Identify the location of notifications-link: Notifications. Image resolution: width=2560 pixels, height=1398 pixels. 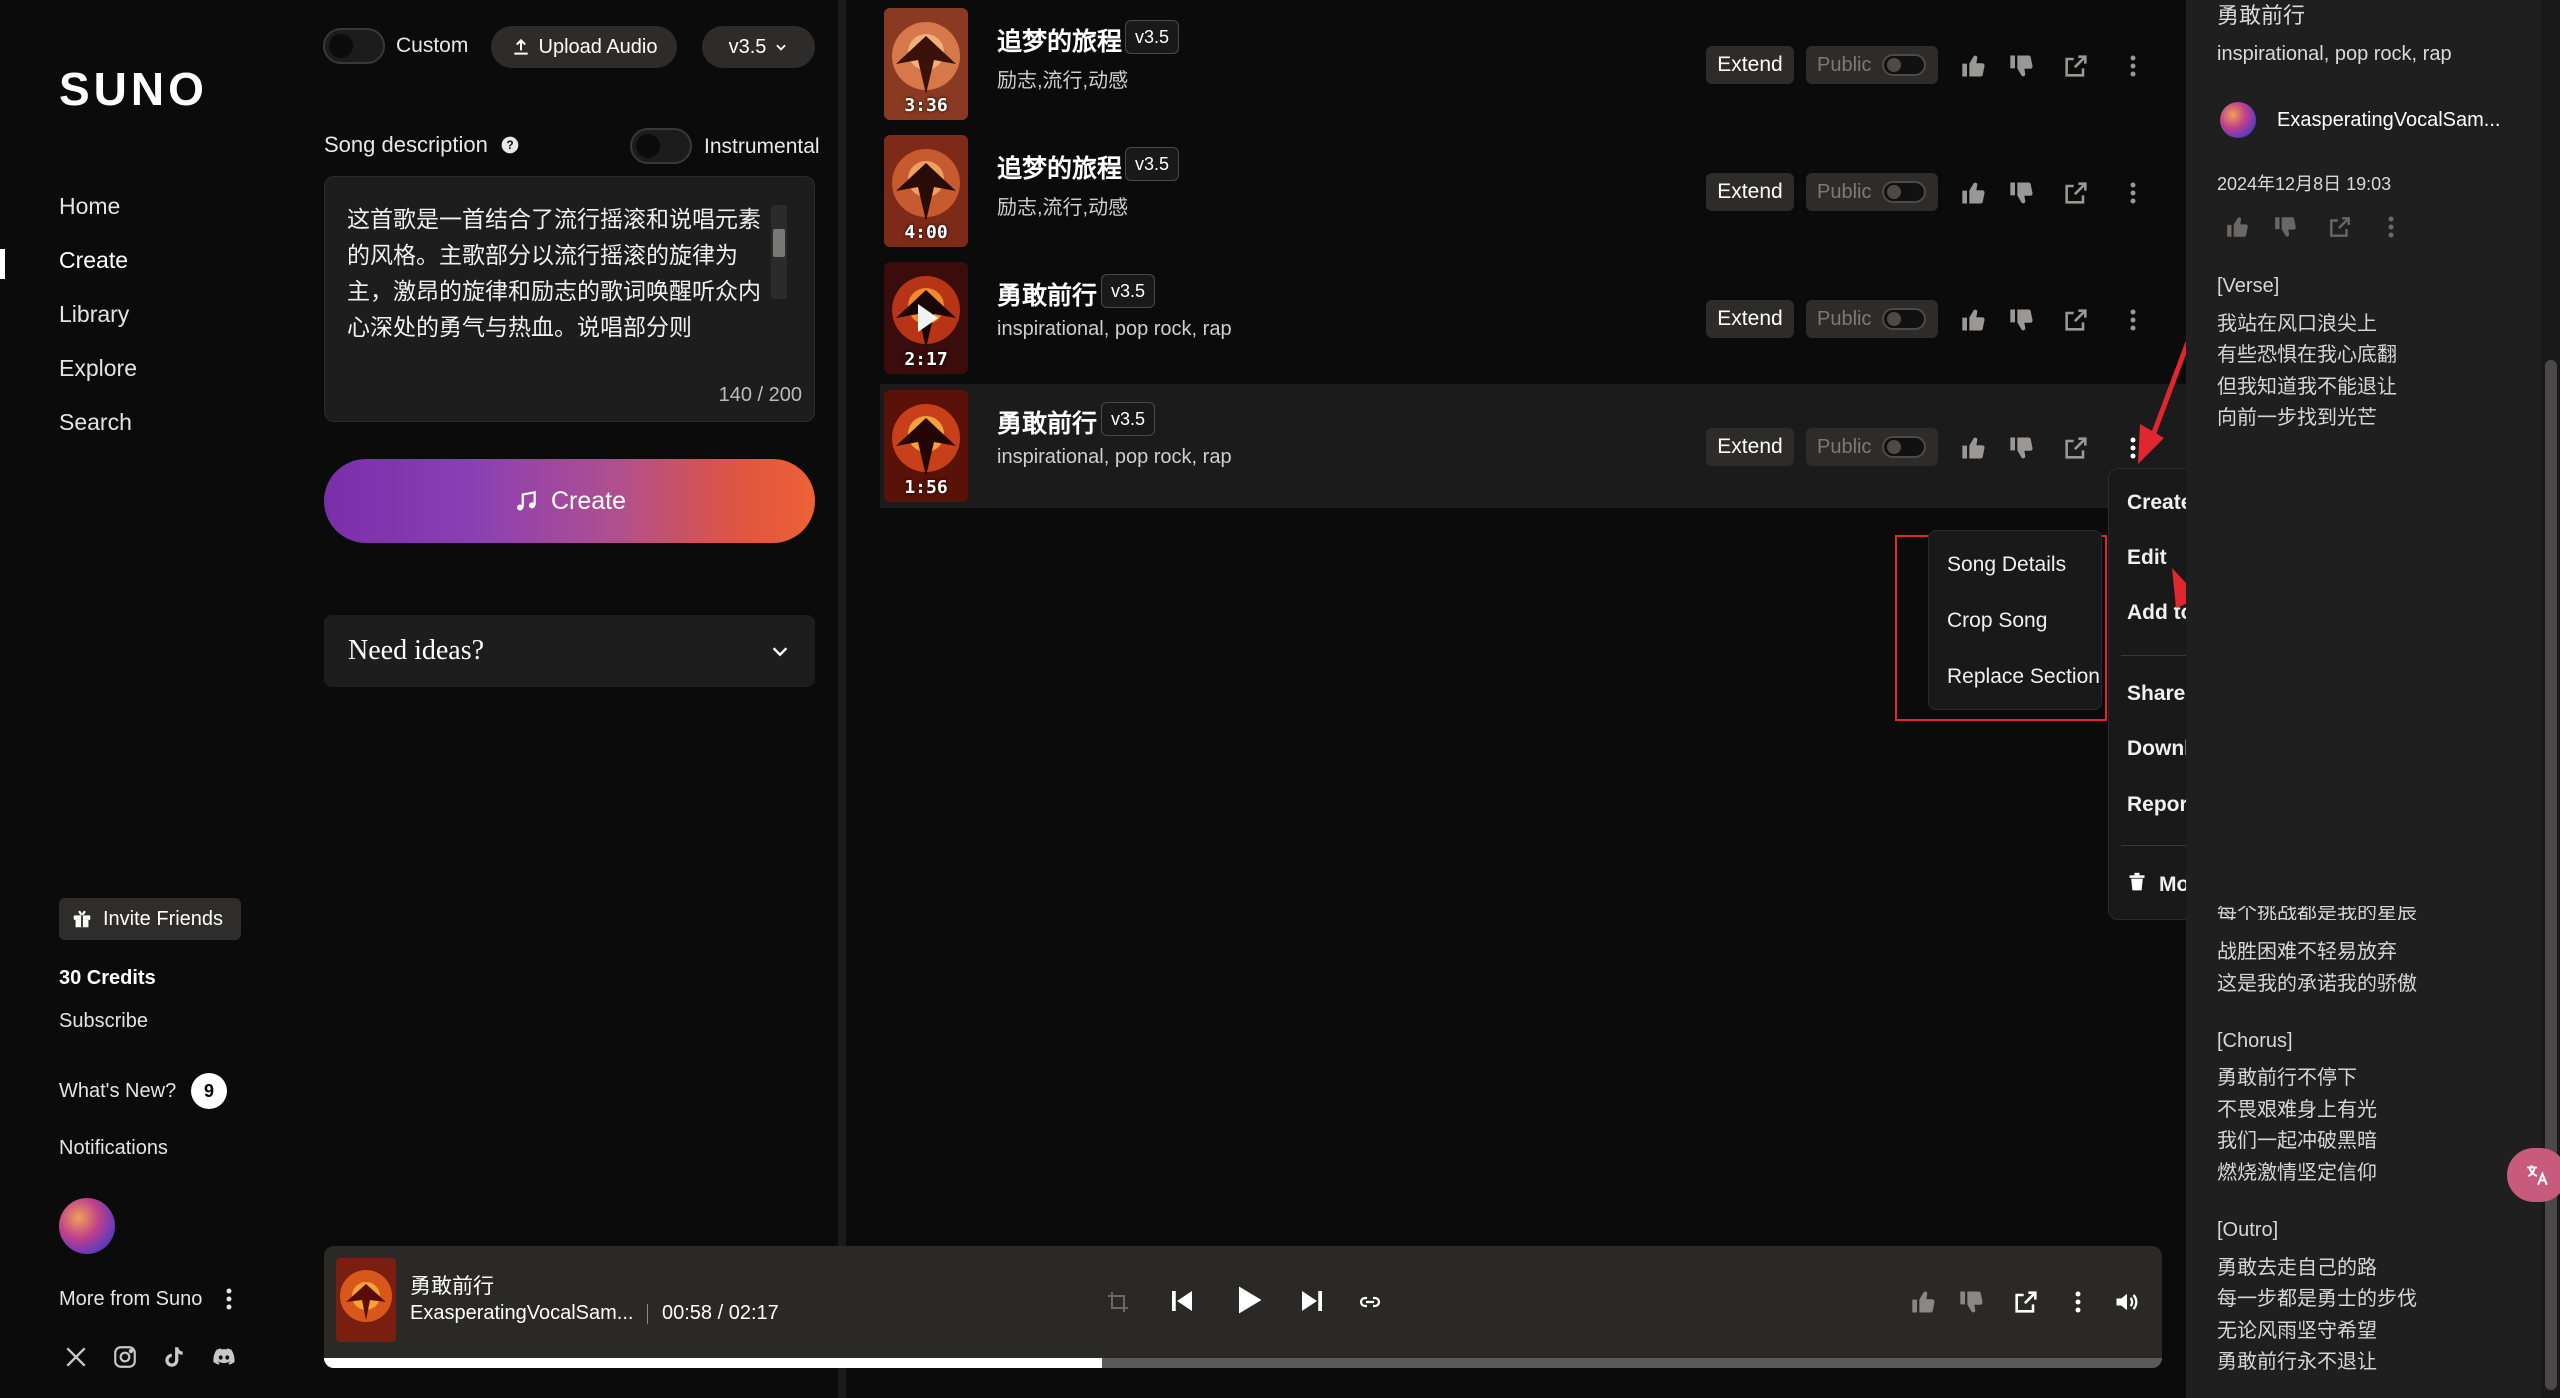
(113, 1148).